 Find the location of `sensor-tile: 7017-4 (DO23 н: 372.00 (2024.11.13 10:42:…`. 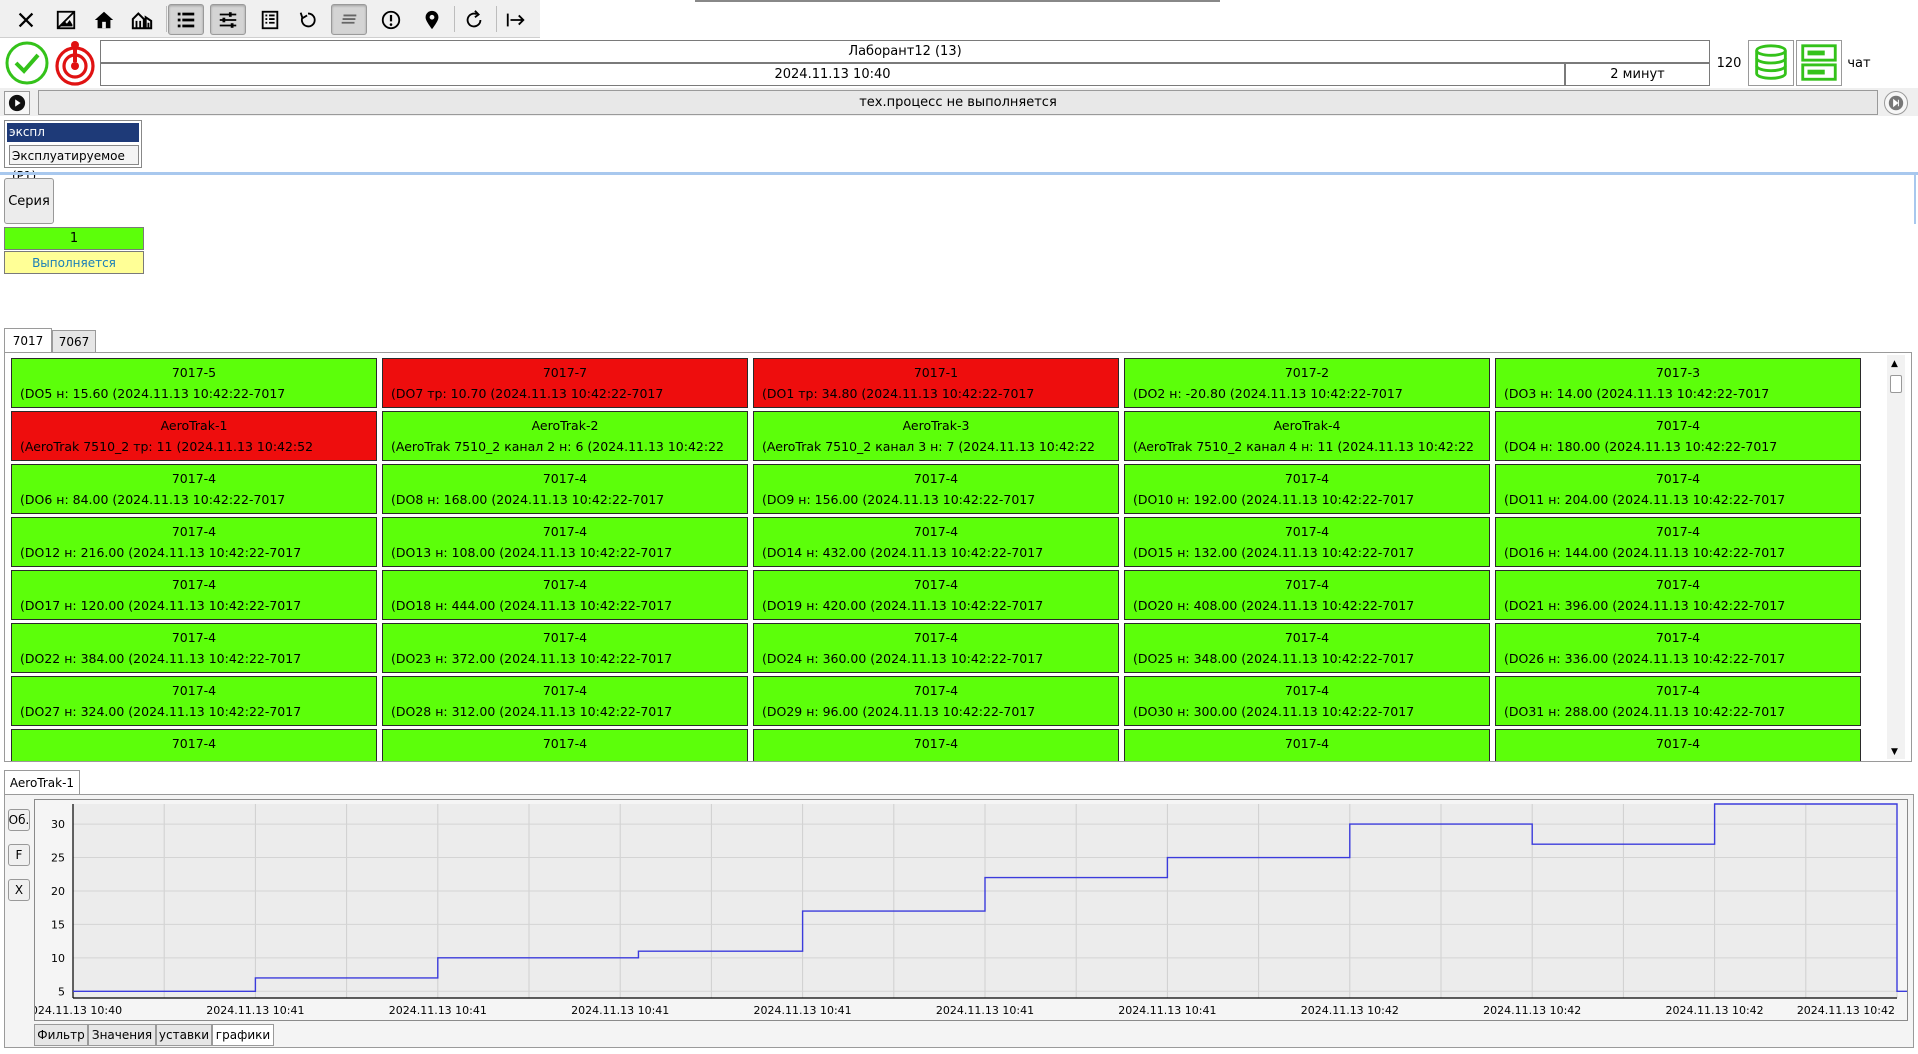

sensor-tile: 7017-4 (DO23 н: 372.00 (2024.11.13 10:42:… is located at coordinates (565, 648).